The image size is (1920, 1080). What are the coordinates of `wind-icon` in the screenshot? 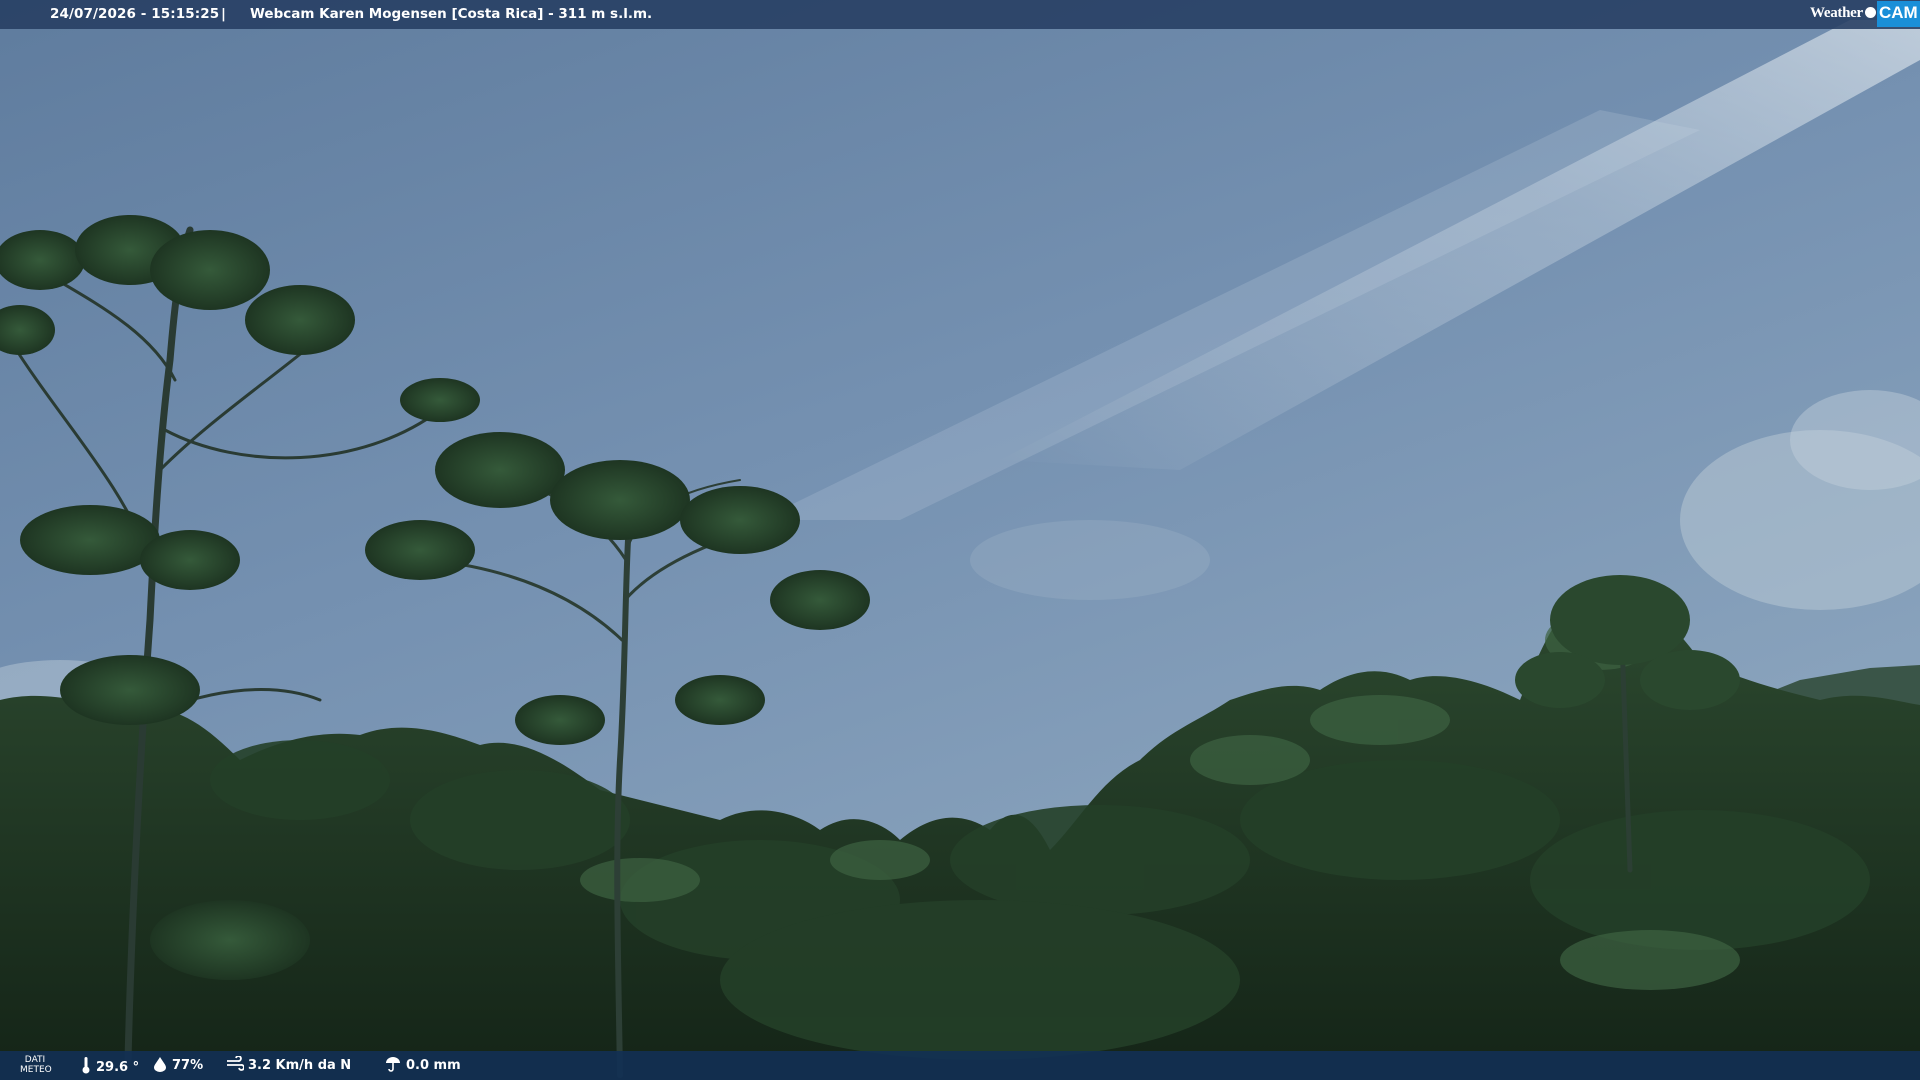 It's located at (236, 1063).